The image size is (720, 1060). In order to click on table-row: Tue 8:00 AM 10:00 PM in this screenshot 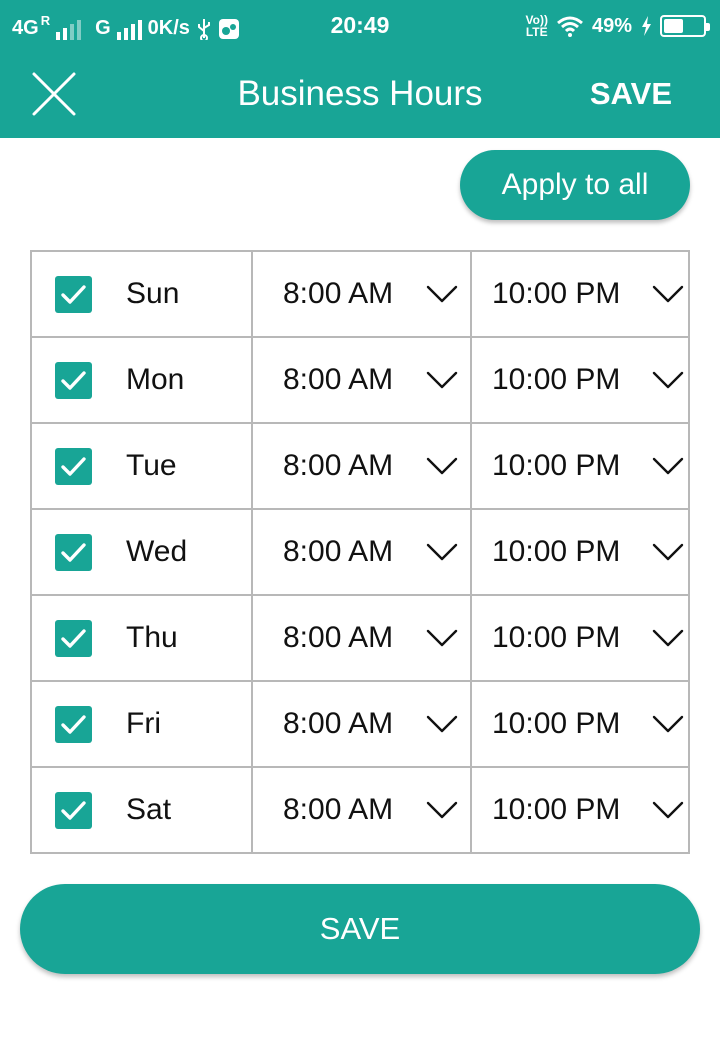, I will do `click(361, 467)`.